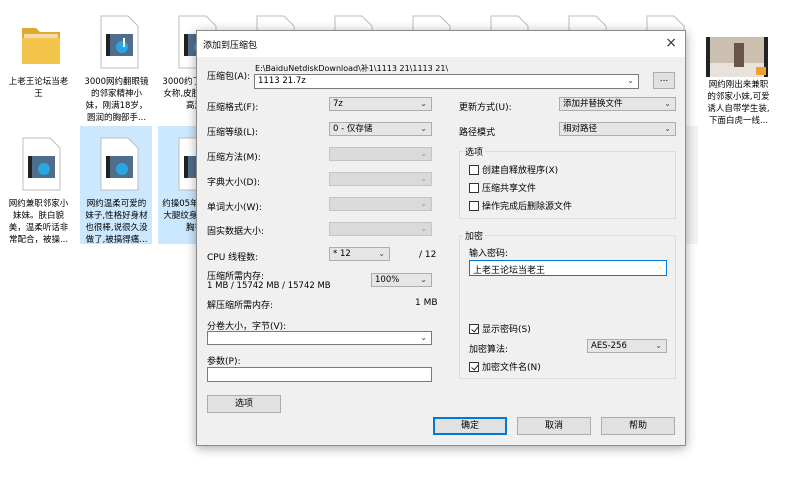 The image size is (800, 478). I want to click on compress-shared-checkbox: 压缩共享文件, so click(502, 187).